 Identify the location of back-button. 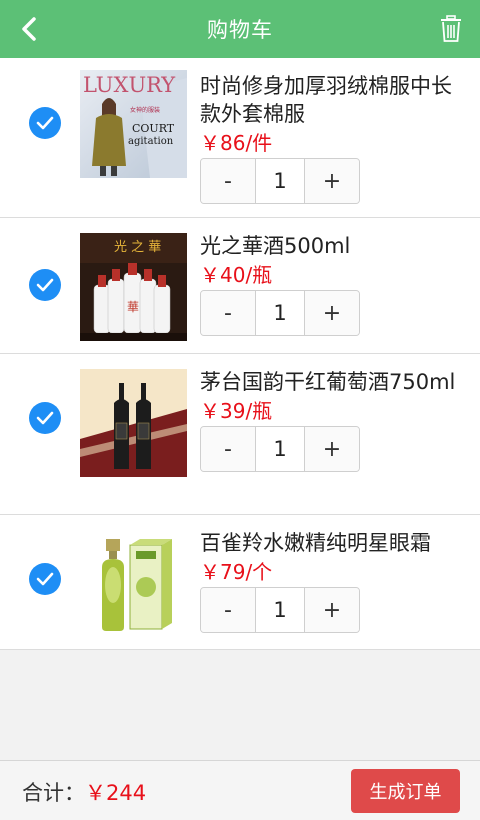
(29, 29).